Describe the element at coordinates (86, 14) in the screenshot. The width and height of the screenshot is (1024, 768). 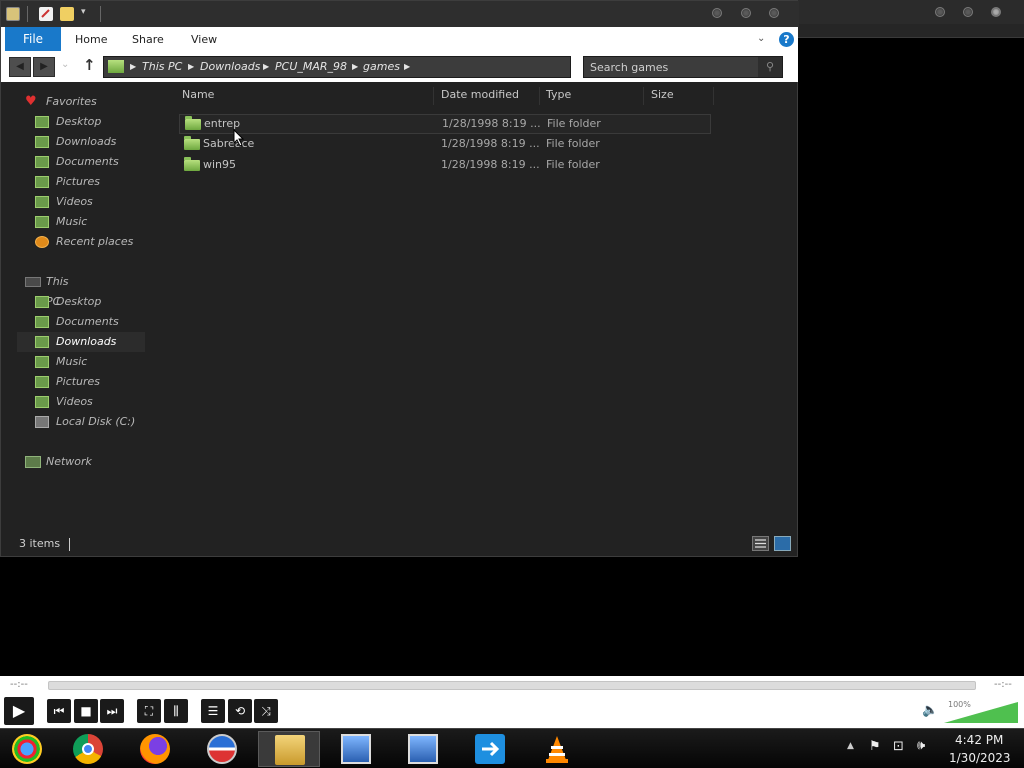
I see `customize-qat-chevron-icon: ▾` at that location.